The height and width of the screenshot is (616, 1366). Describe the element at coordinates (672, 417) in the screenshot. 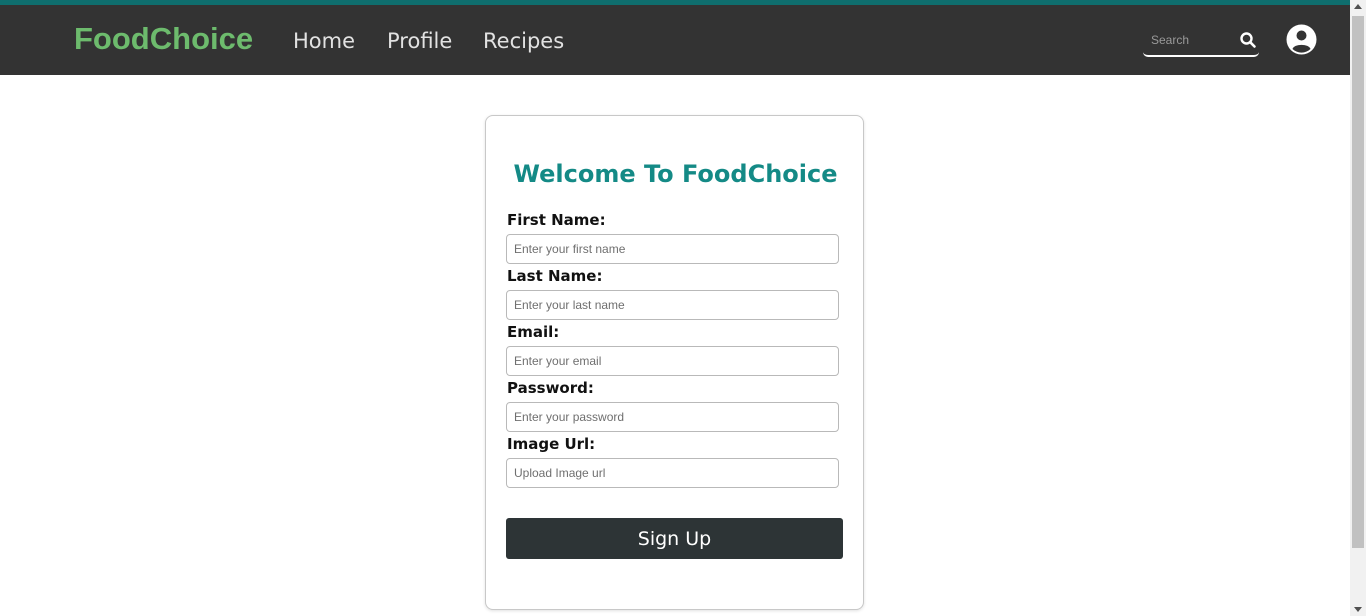

I see `password-field` at that location.